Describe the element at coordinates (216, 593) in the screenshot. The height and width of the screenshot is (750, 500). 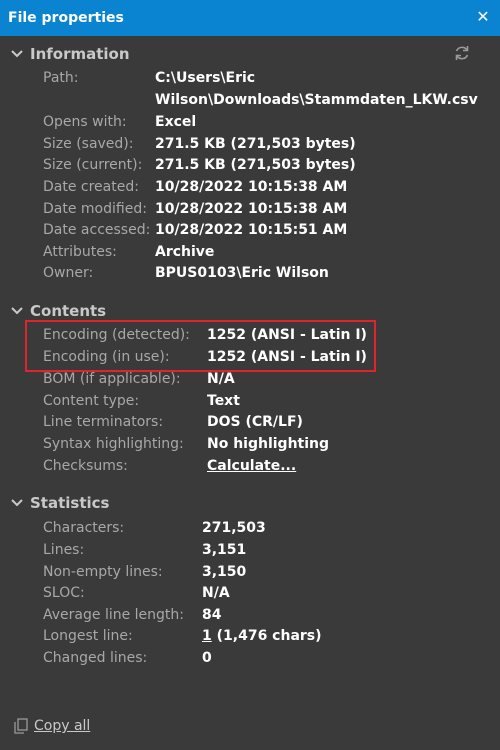
I see `sloc-value: N/A` at that location.